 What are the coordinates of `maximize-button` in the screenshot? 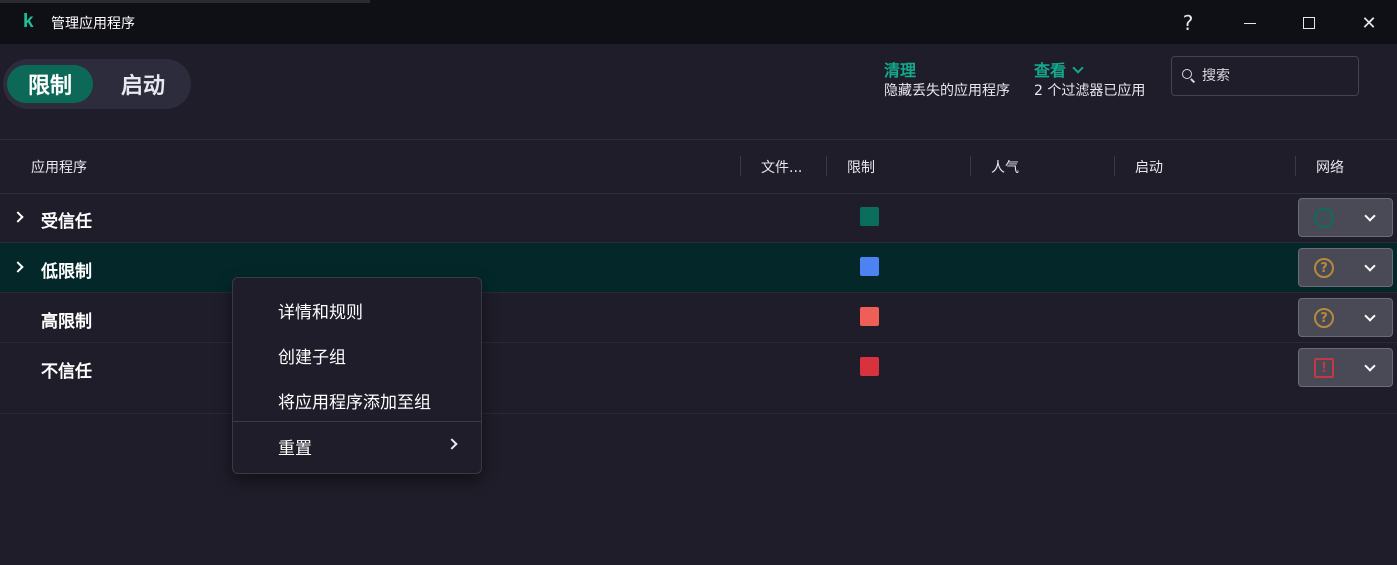 It's located at (1309, 23).